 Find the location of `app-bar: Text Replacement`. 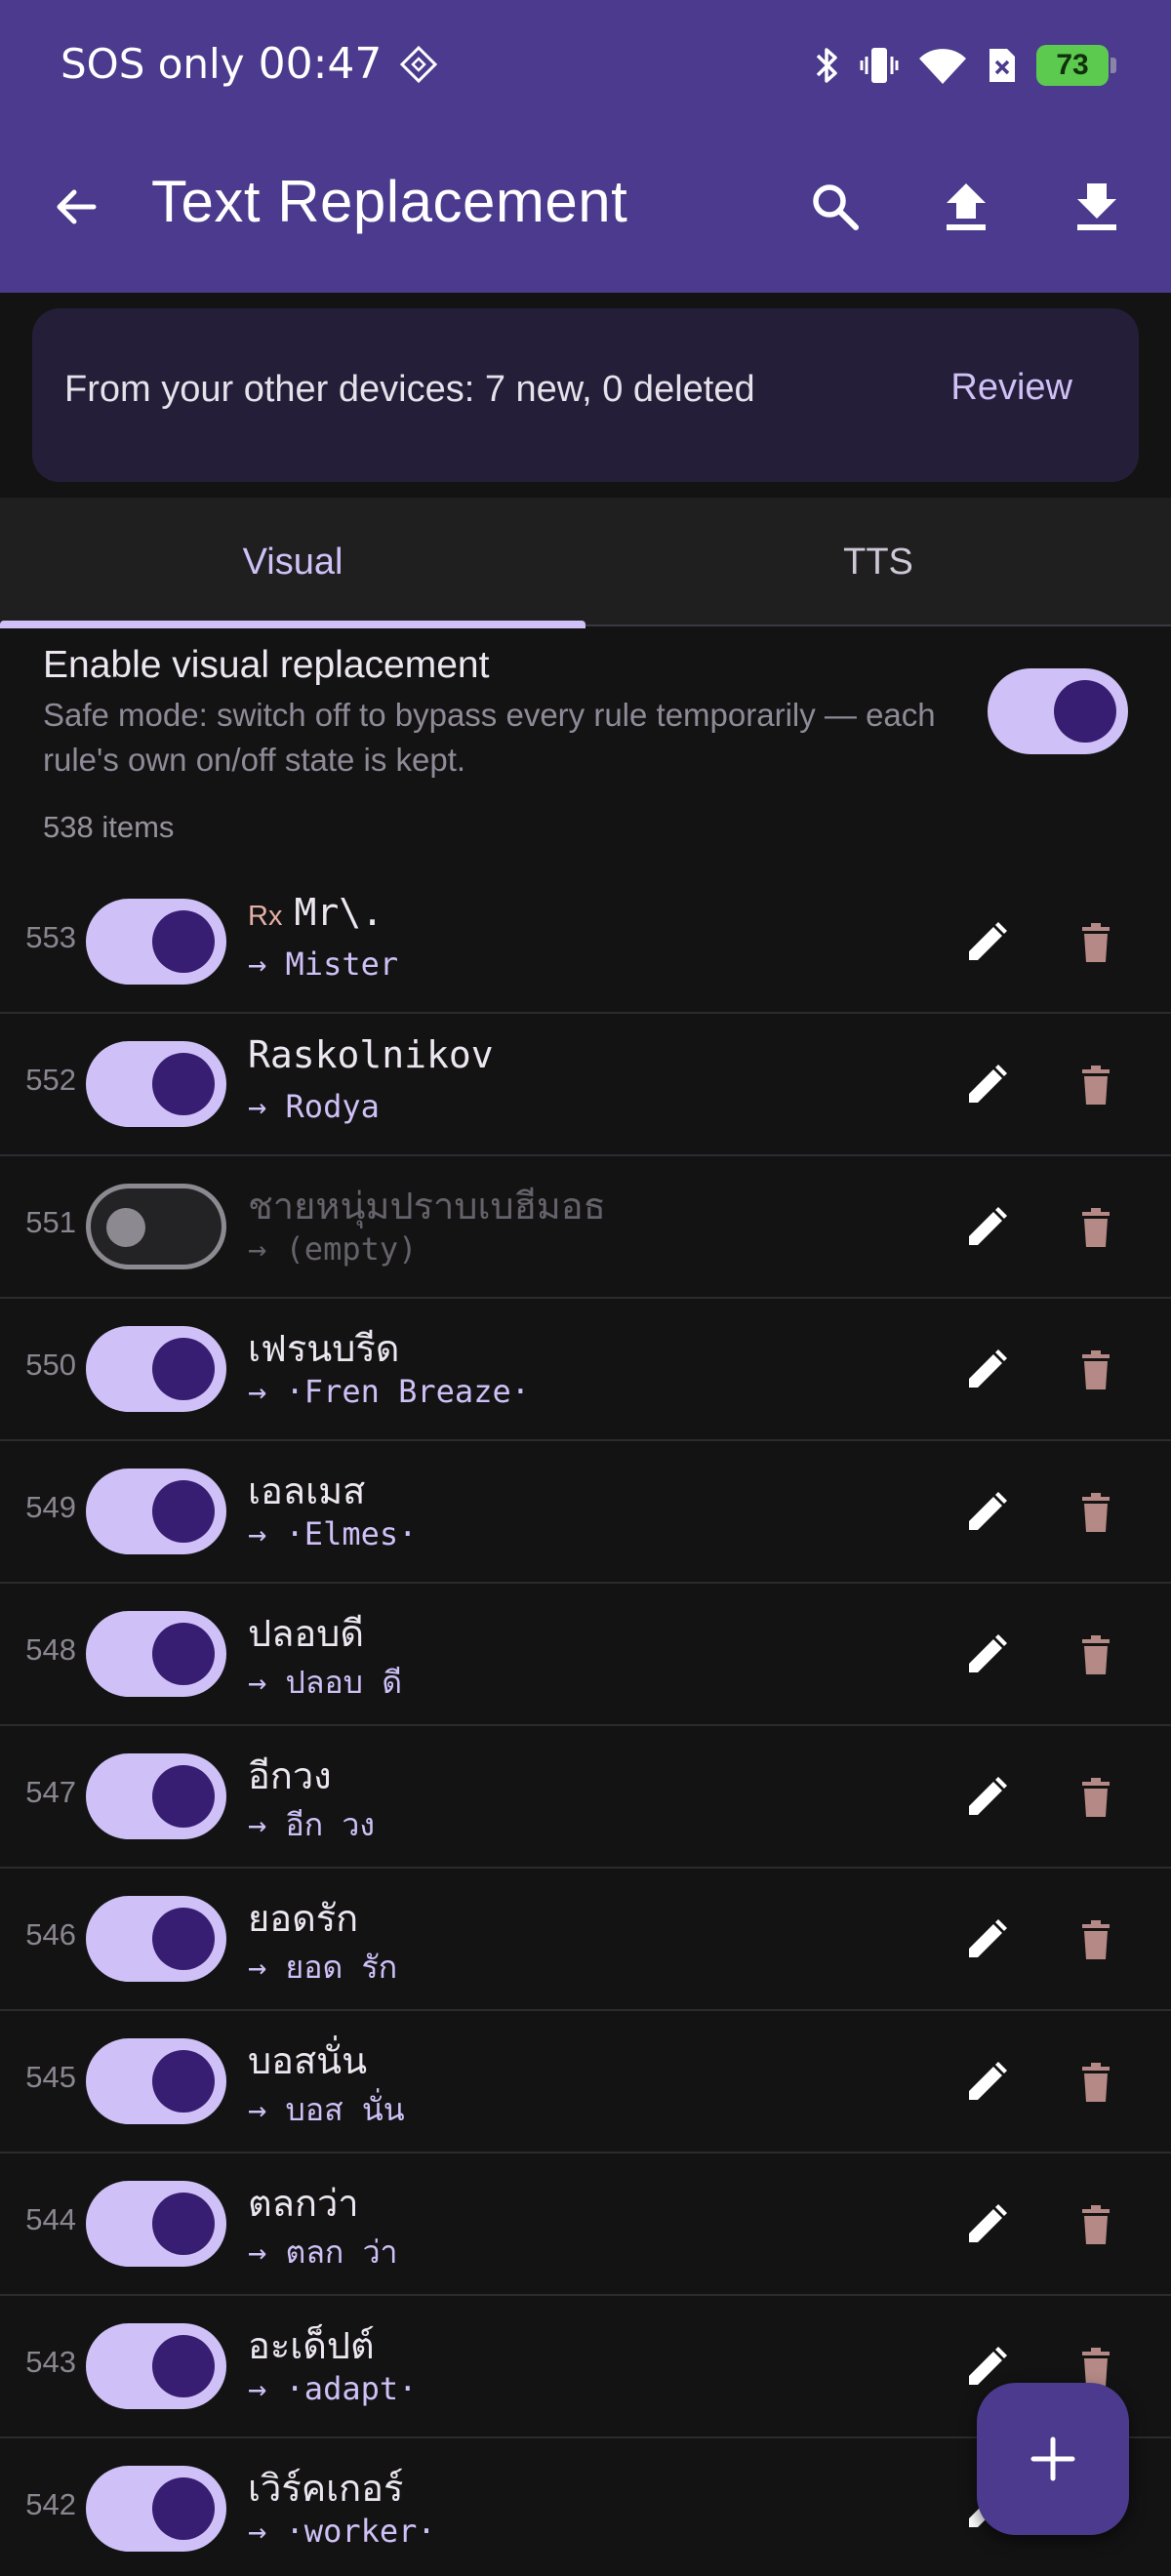

app-bar: Text Replacement is located at coordinates (585, 204).